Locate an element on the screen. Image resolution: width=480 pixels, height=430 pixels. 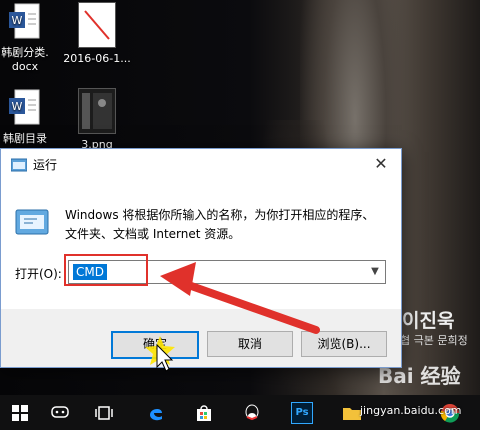
photoshop-label: Ps is located at coordinates (302, 412).